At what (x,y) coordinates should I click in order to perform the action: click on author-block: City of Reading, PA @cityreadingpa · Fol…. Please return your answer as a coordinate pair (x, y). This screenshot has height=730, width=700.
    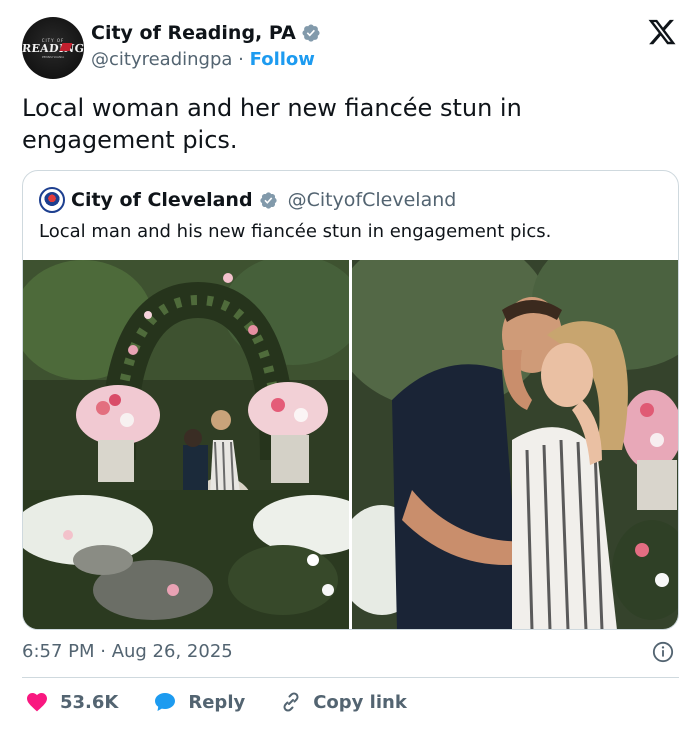
    Looking at the image, I should click on (206, 46).